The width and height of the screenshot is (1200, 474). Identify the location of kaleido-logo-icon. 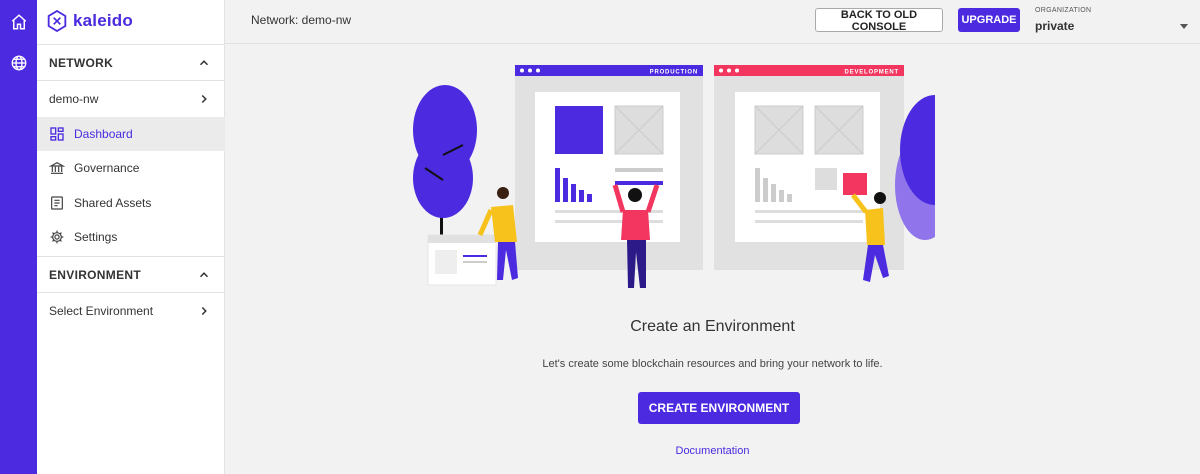
(57, 21).